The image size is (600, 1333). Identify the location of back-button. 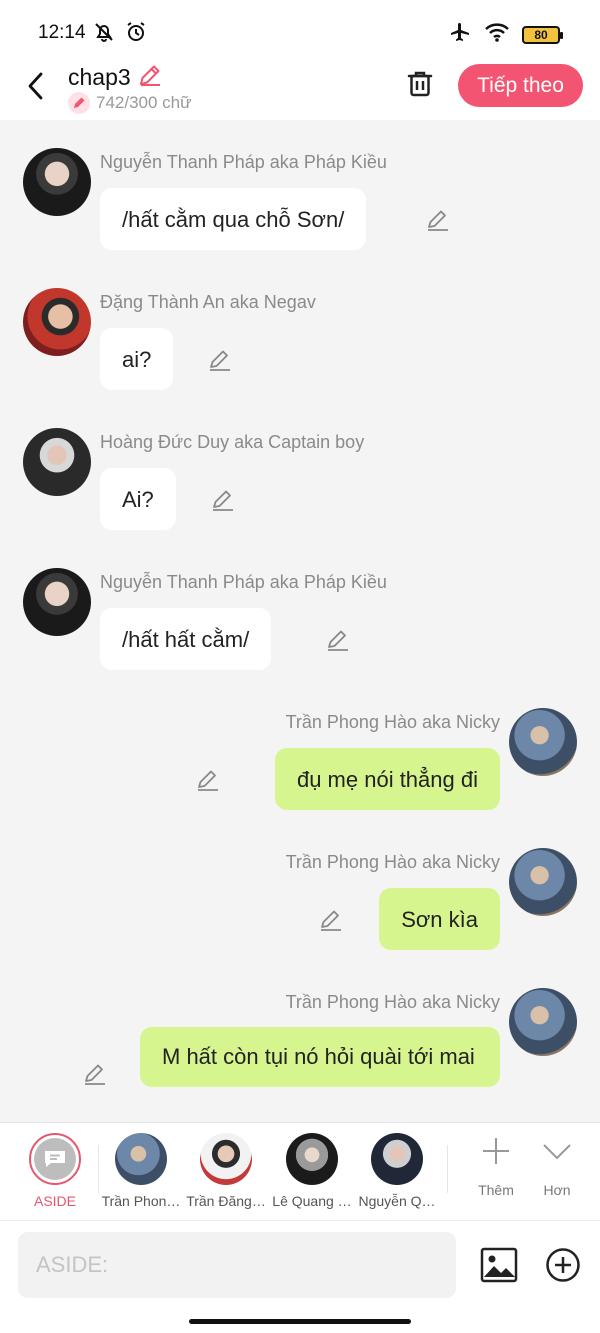
(36, 86).